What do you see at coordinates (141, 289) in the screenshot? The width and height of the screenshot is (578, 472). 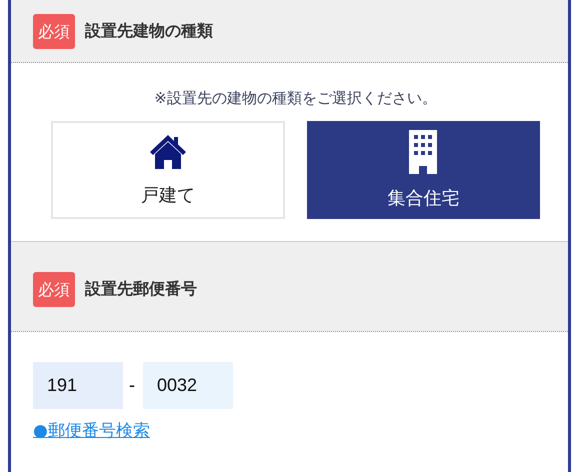 I see `section-title: 設置先郵便番号` at bounding box center [141, 289].